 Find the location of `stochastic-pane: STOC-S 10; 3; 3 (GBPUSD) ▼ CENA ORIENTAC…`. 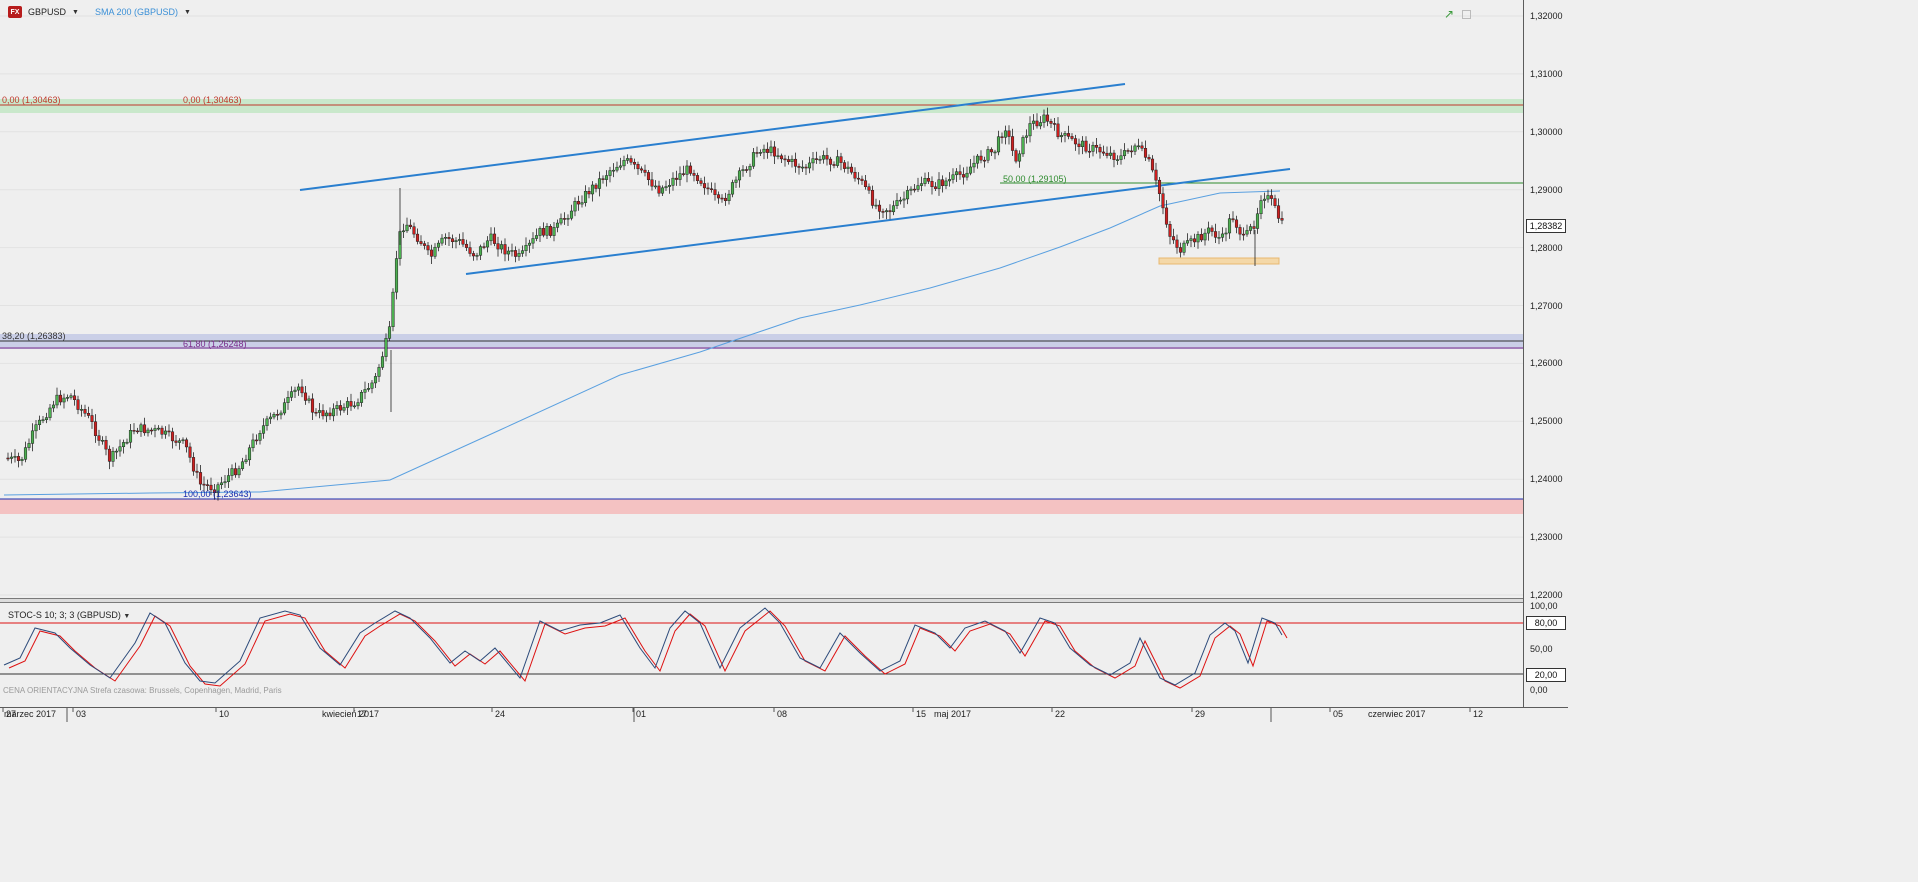

stochastic-pane: STOC-S 10; 3; 3 (GBPUSD) ▼ CENA ORIENTAC… is located at coordinates (761, 655).